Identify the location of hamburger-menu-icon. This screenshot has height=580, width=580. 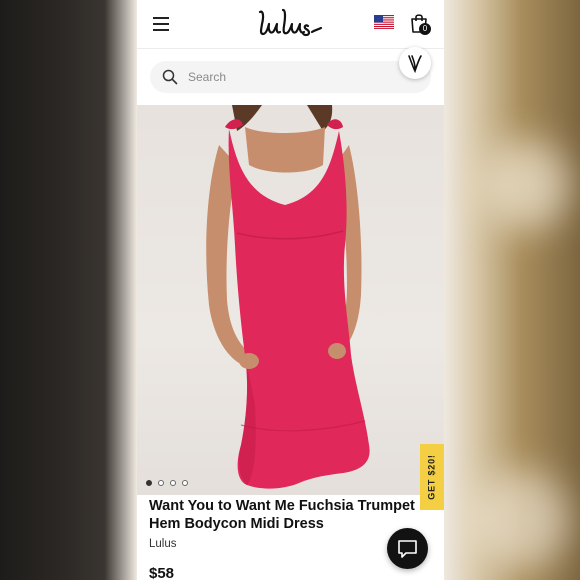
(161, 24).